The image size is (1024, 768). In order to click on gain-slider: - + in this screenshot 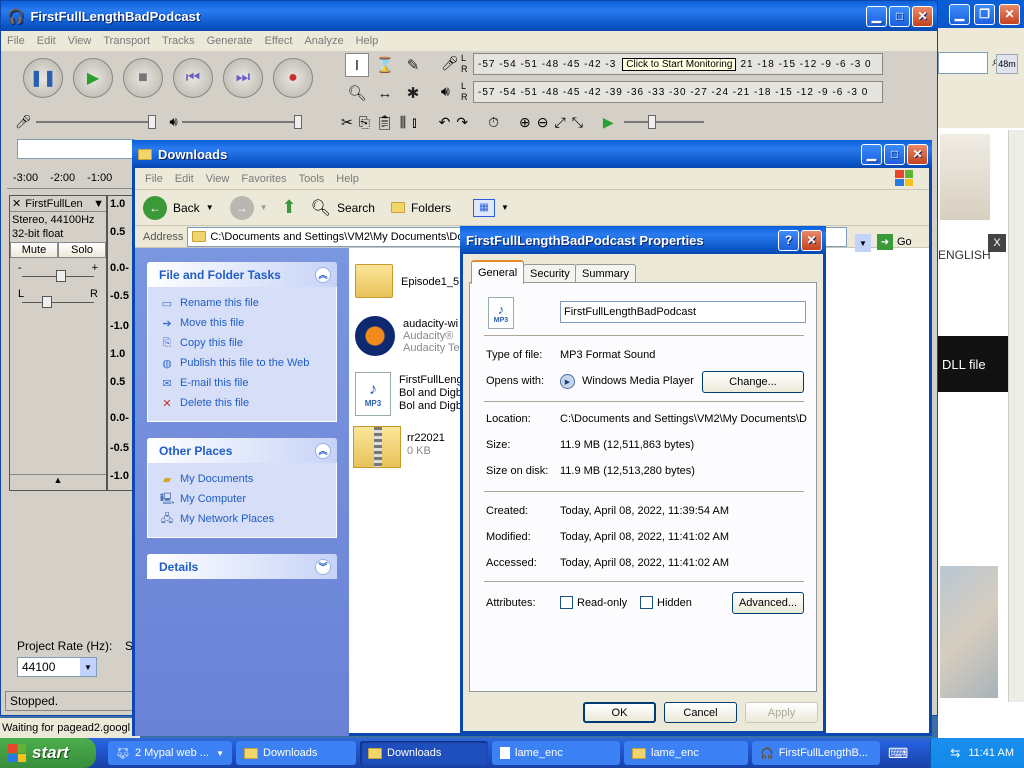, I will do `click(58, 275)`.